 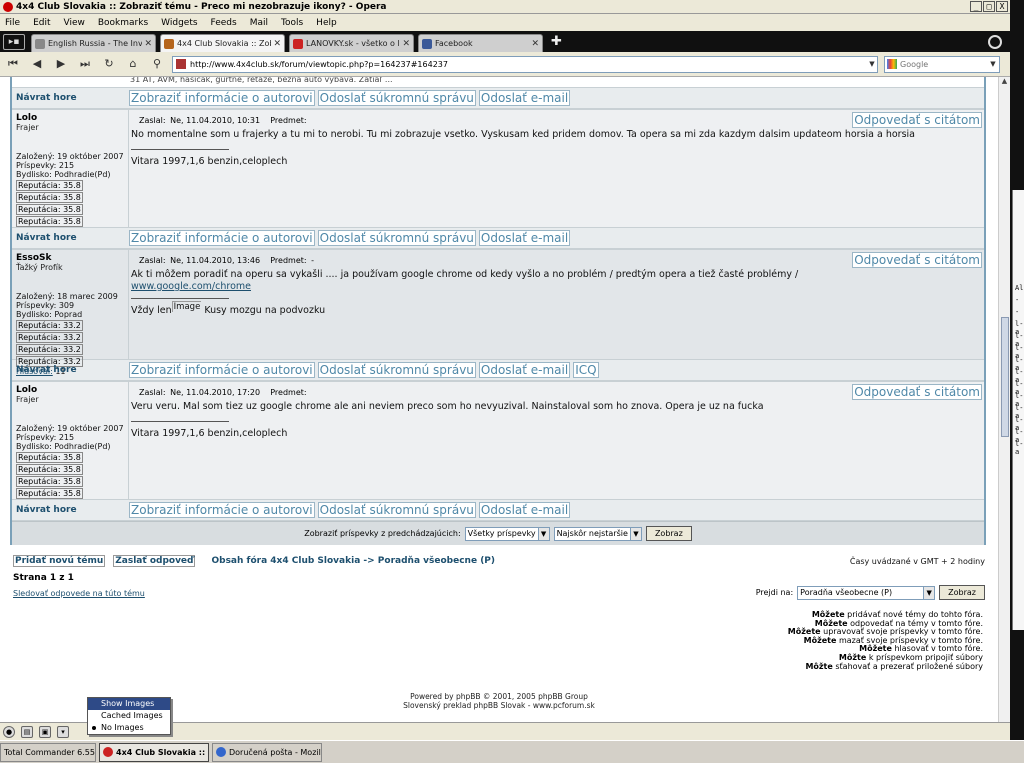 What do you see at coordinates (74, 23) in the screenshot?
I see `menu-view: View` at bounding box center [74, 23].